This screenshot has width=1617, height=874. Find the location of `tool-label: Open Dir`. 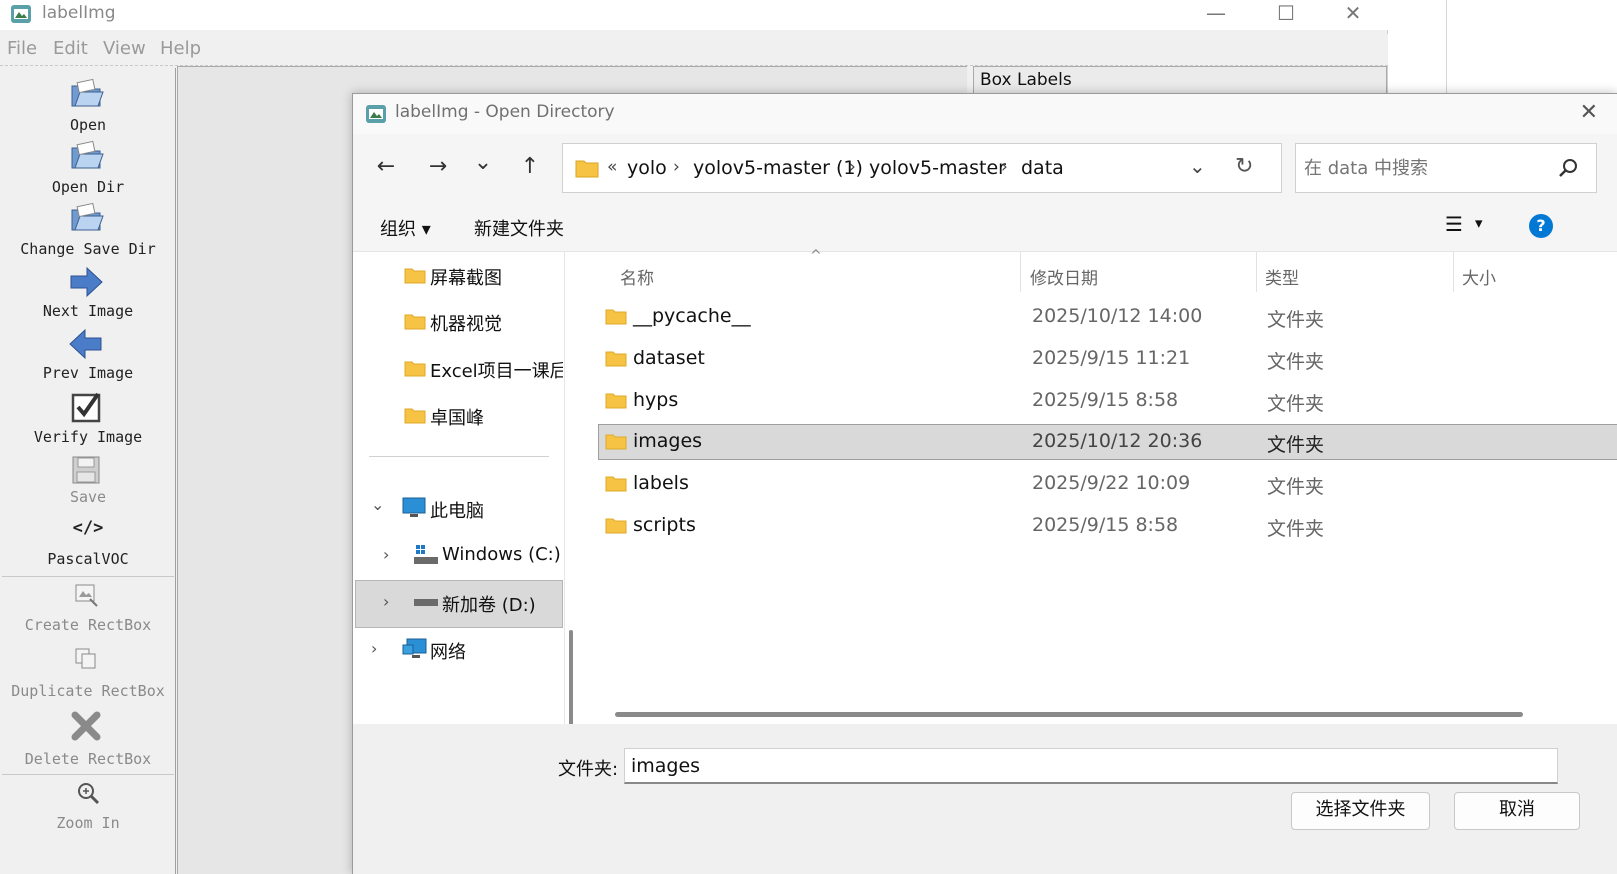

tool-label: Open Dir is located at coordinates (88, 187).